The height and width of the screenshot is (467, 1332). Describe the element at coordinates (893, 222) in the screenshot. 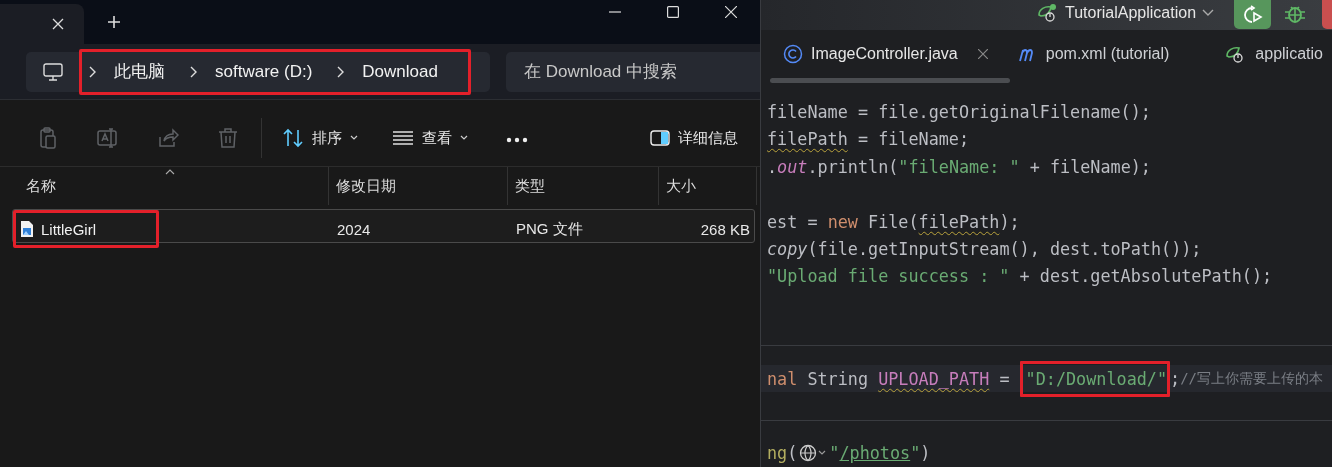

I see `code-line: est = new File(filePath);` at that location.